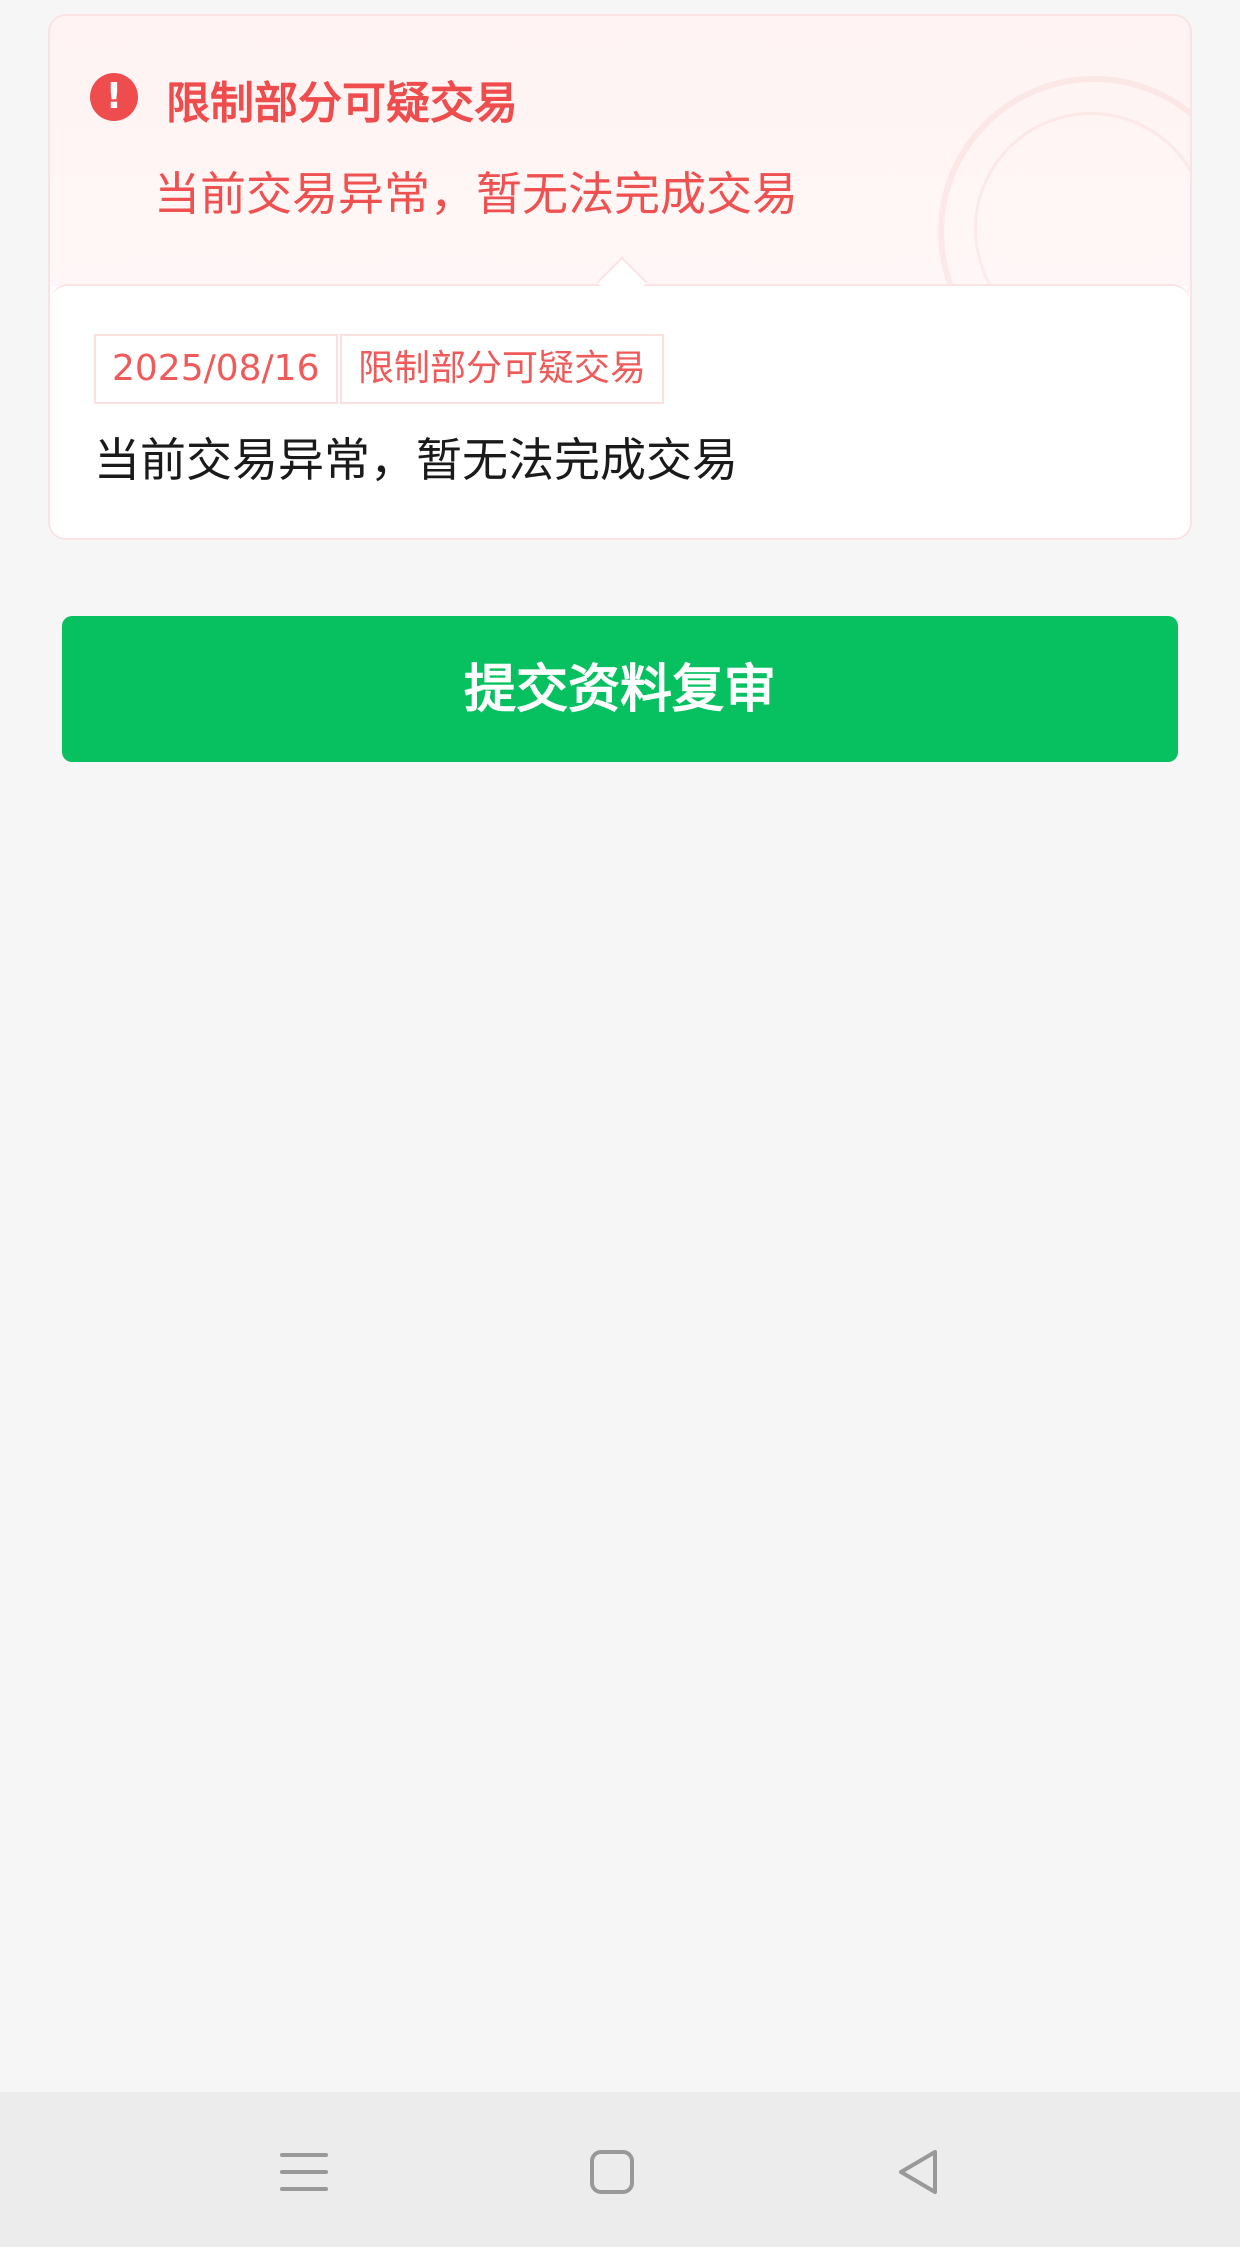  What do you see at coordinates (502, 369) in the screenshot?
I see `restriction-type-tag: 限制部分可疑交易` at bounding box center [502, 369].